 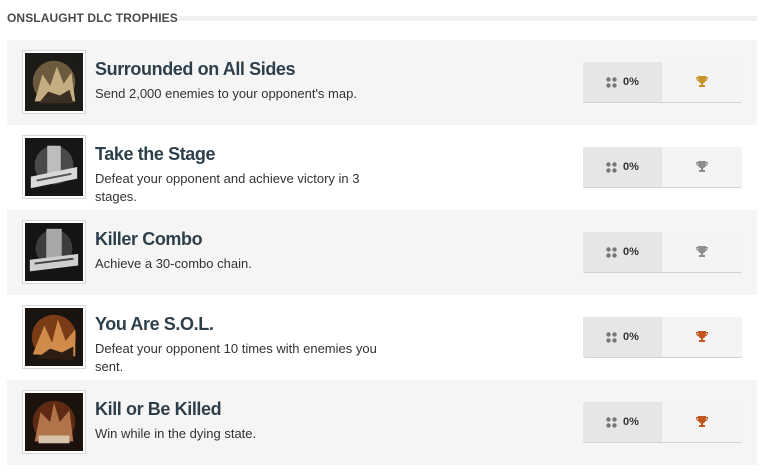 I want to click on gold-trophy-icon, so click(x=702, y=81).